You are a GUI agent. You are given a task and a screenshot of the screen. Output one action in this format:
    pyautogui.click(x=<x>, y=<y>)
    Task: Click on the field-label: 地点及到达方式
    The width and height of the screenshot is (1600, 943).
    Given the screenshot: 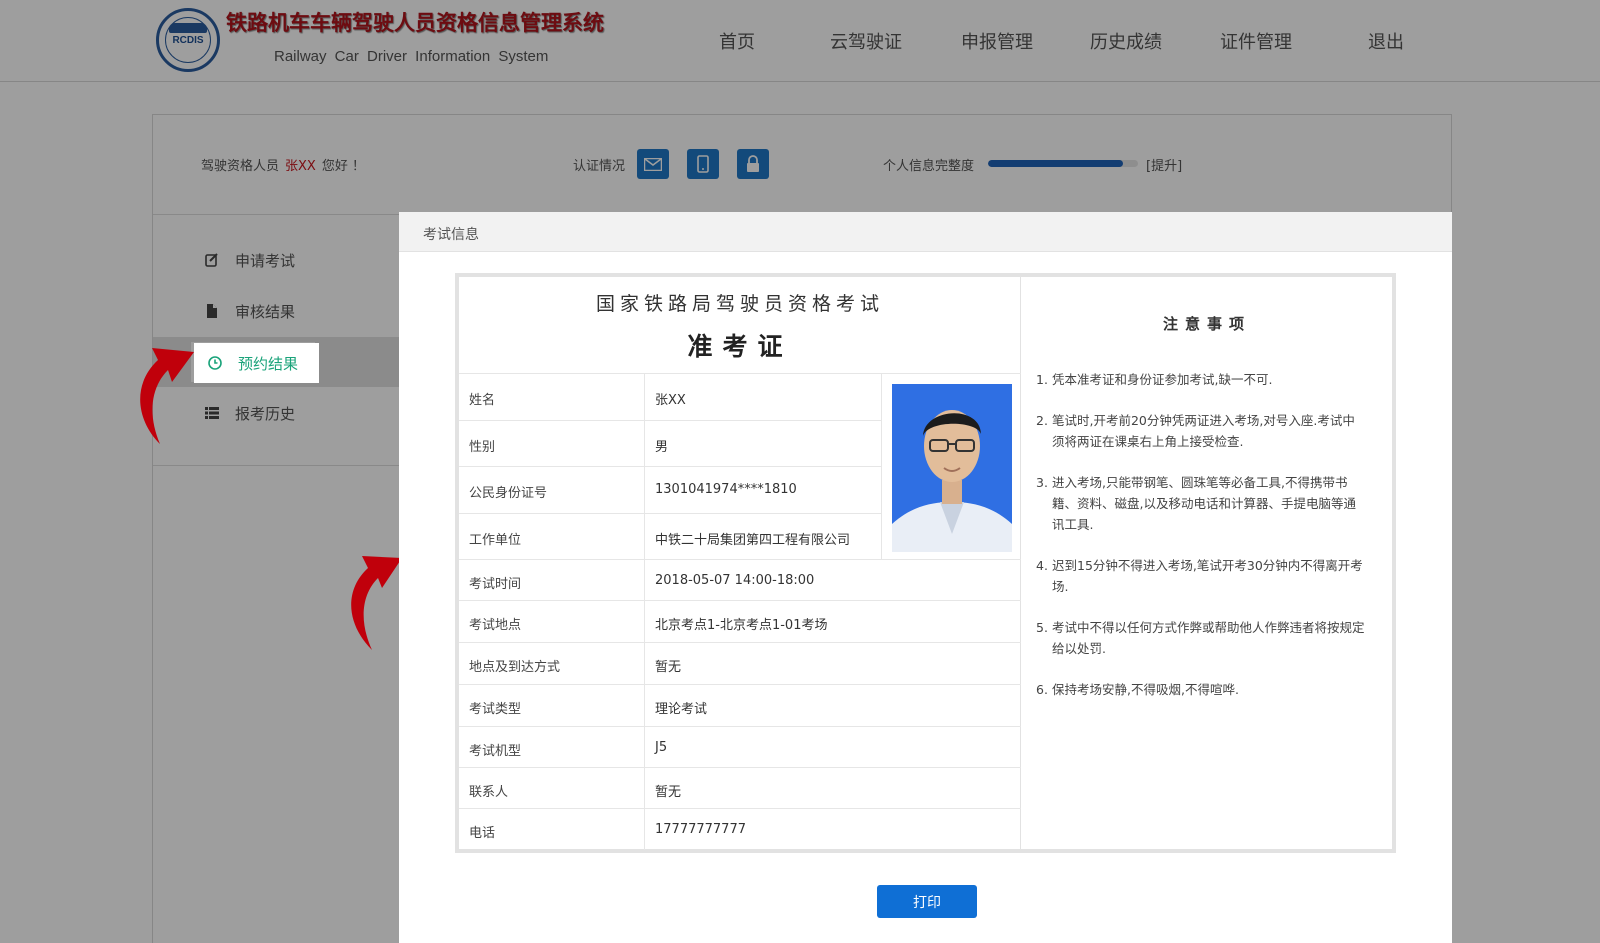 What is the action you would take?
    pyautogui.click(x=515, y=667)
    